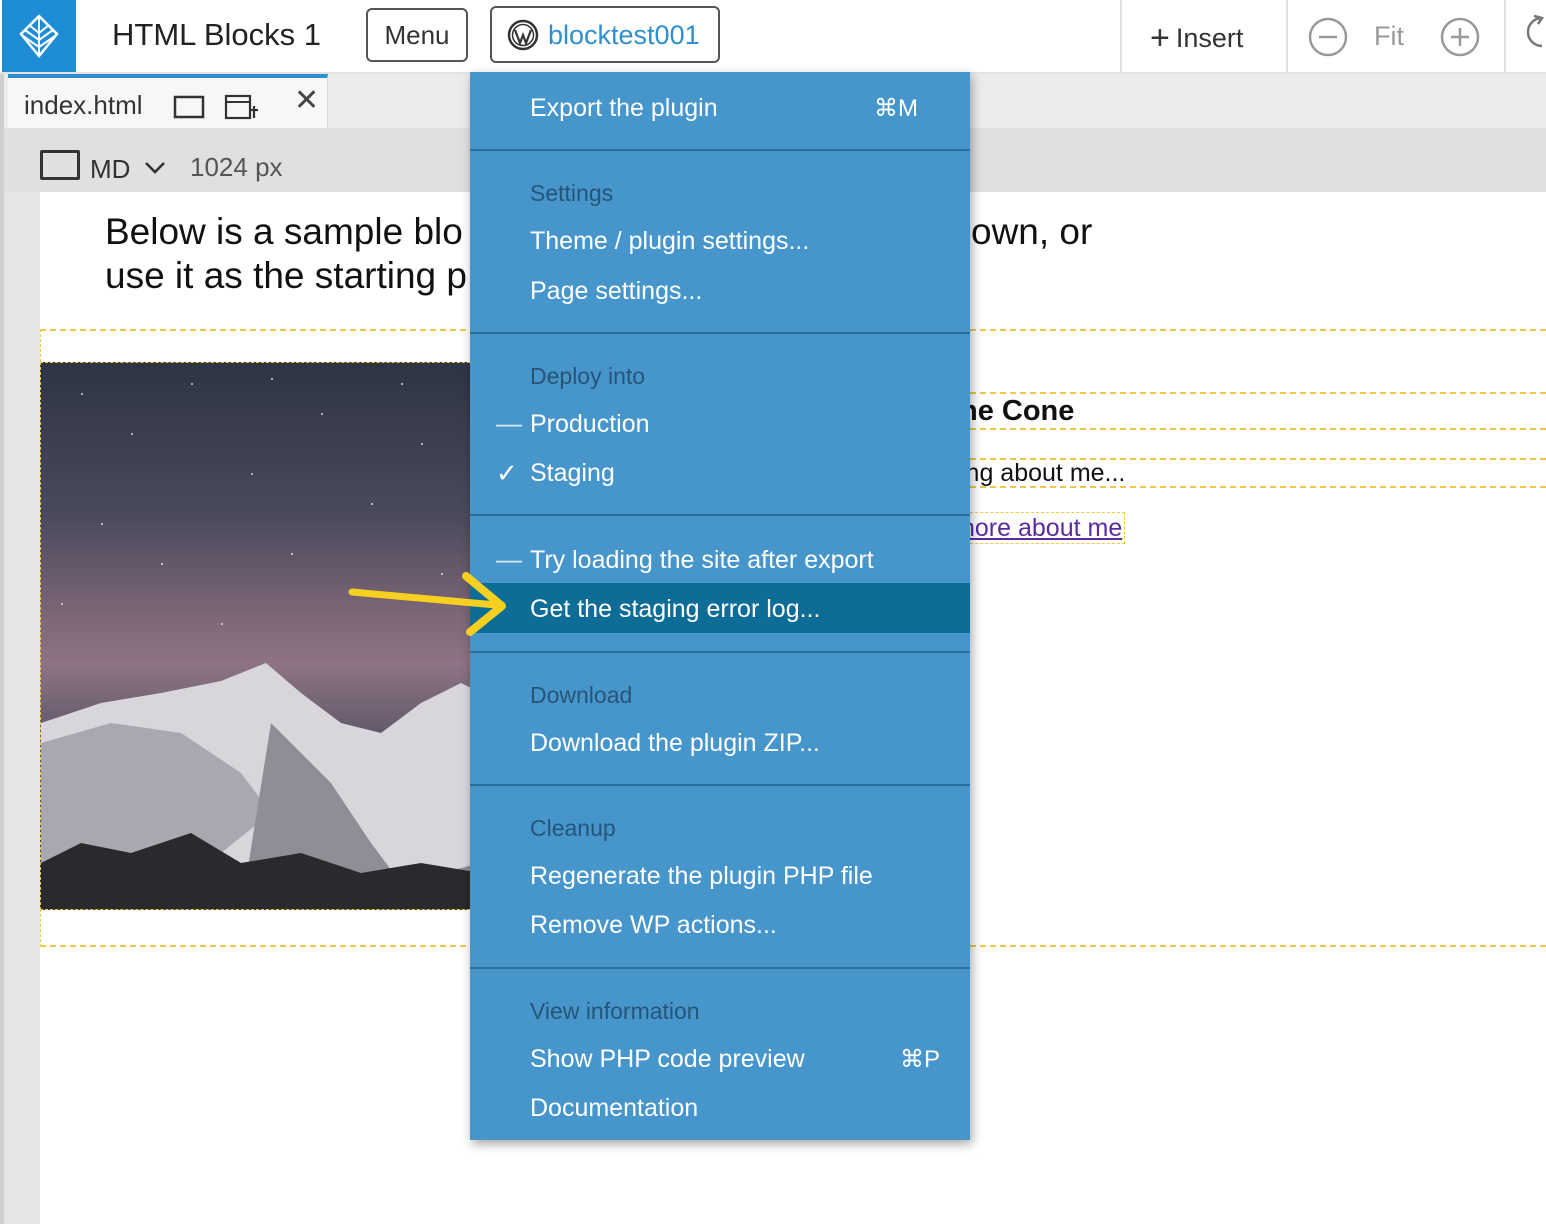 This screenshot has height=1224, width=1546. What do you see at coordinates (588, 376) in the screenshot?
I see `menu-header-deploy: Deploy into` at bounding box center [588, 376].